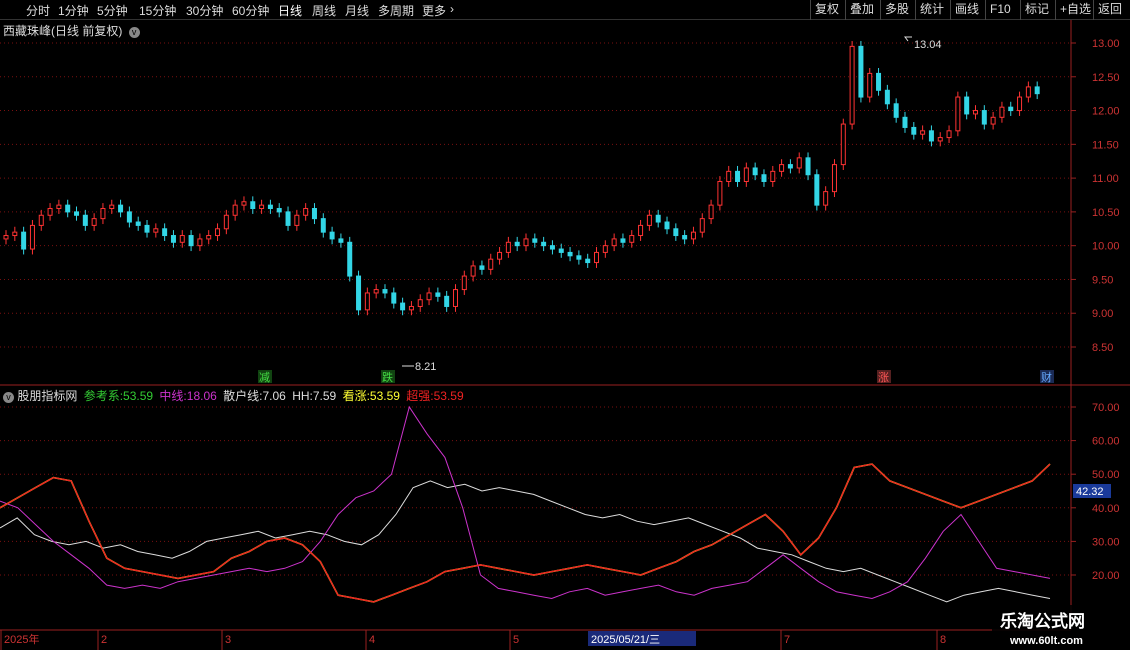 Image resolution: width=1130 pixels, height=650 pixels. Describe the element at coordinates (883, 377) in the screenshot. I see `marker-rise: 涨` at that location.